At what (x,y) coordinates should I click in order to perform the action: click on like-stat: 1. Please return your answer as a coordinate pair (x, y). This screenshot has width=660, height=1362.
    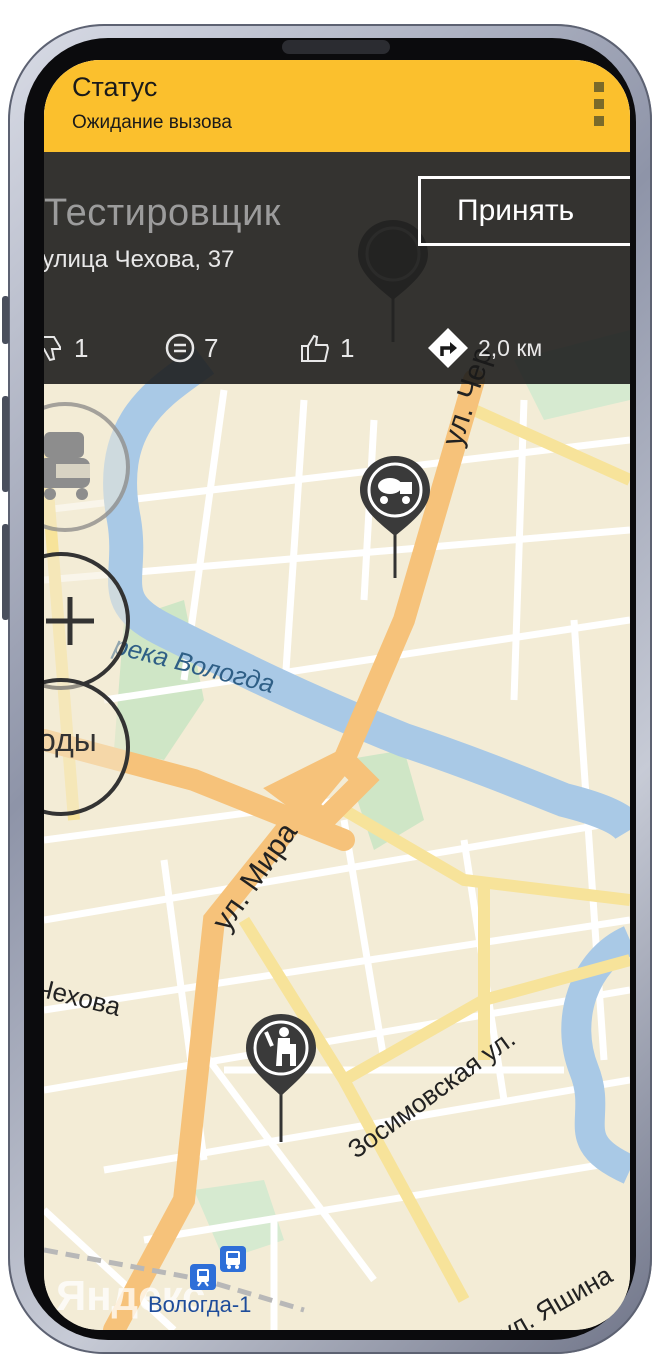
    Looking at the image, I should click on (326, 348).